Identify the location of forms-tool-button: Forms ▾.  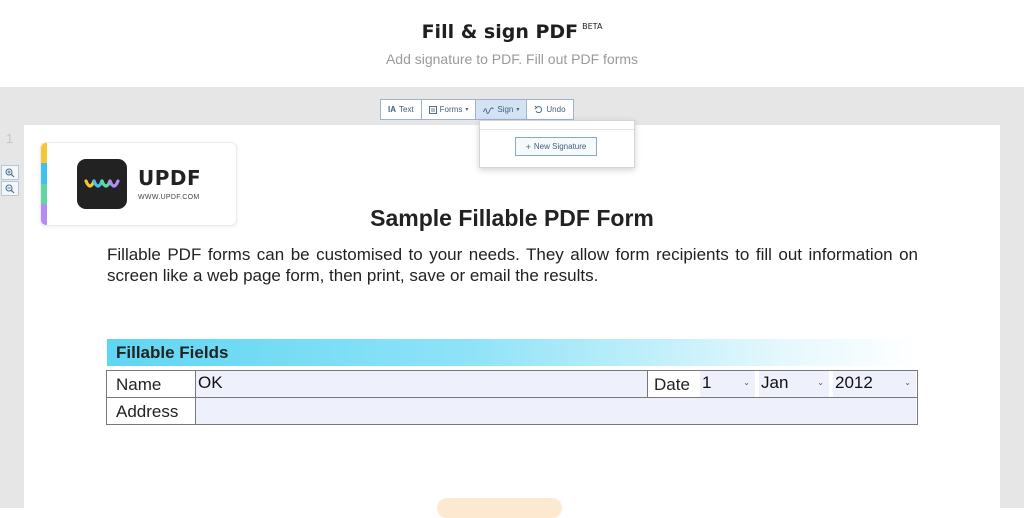
(449, 109).